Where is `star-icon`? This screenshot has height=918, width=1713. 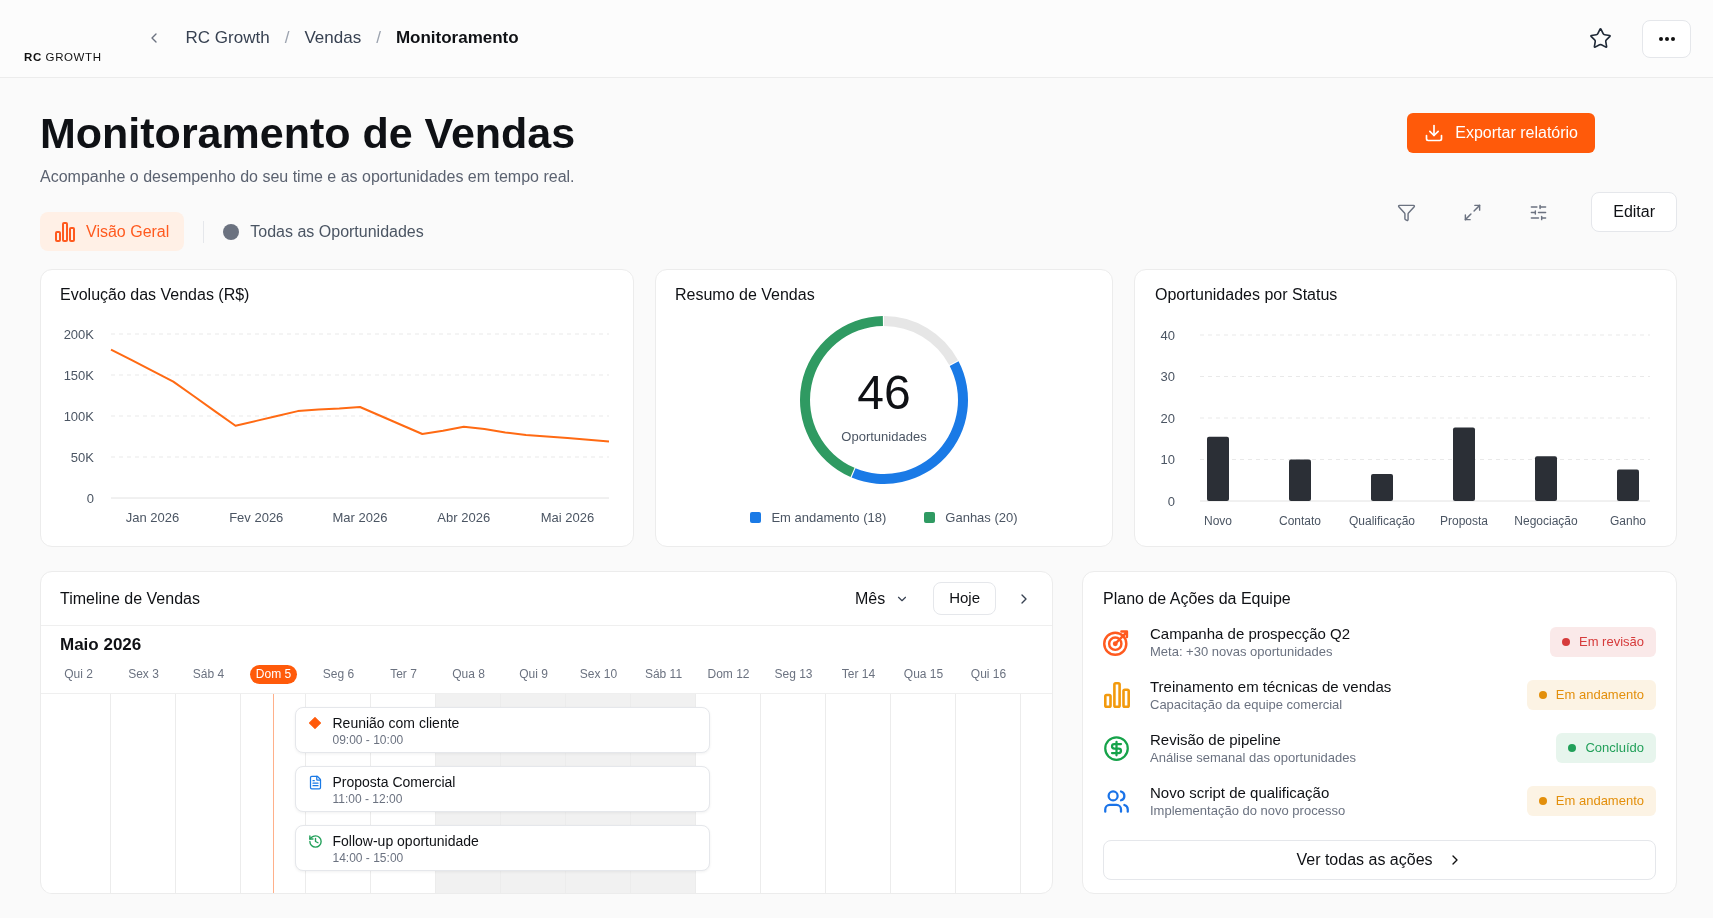
star-icon is located at coordinates (1600, 38).